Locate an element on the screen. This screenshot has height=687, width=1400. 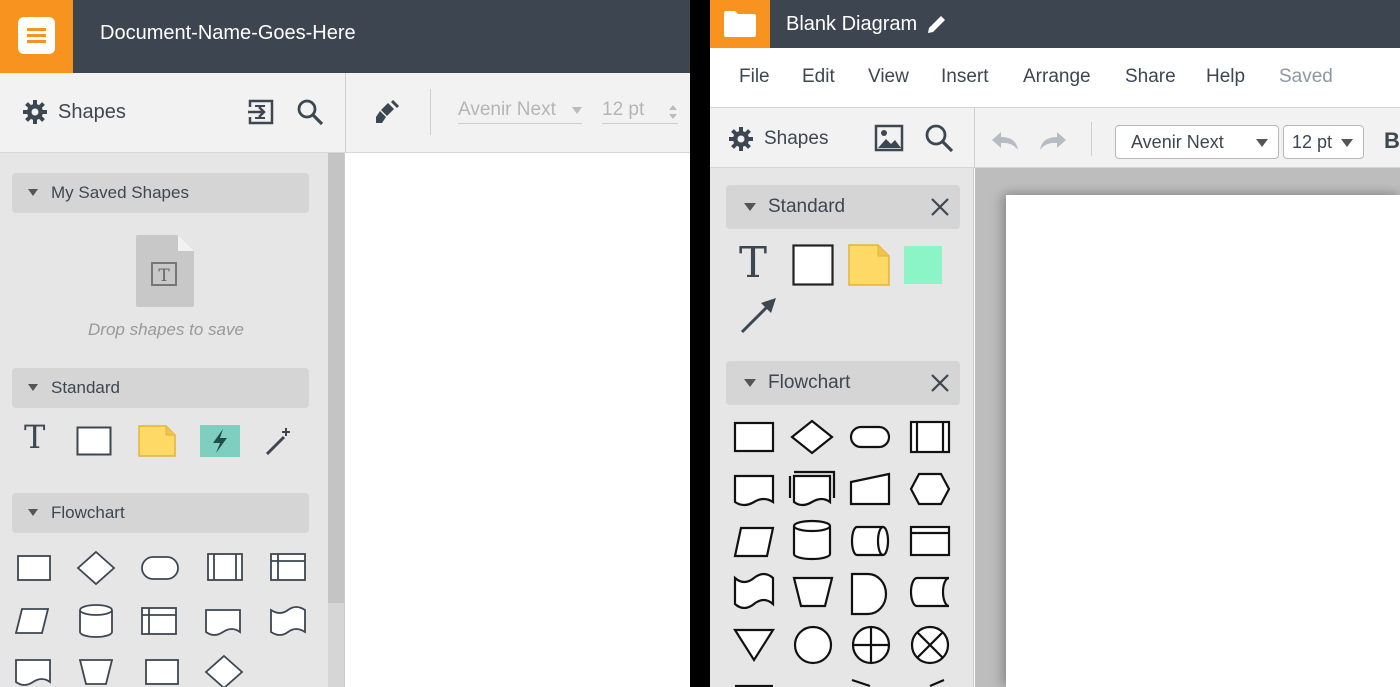
sidebar-scrollbar is located at coordinates (336, 420).